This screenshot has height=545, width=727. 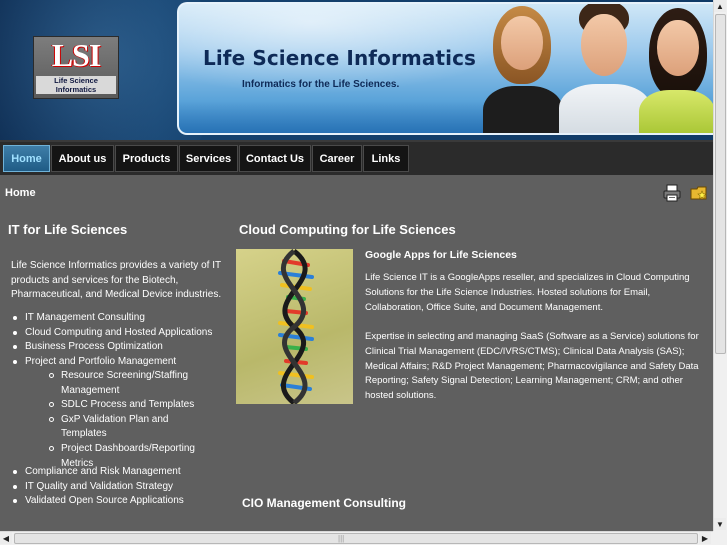 I want to click on logo-subtitle-line2: Informatics, so click(x=76, y=89).